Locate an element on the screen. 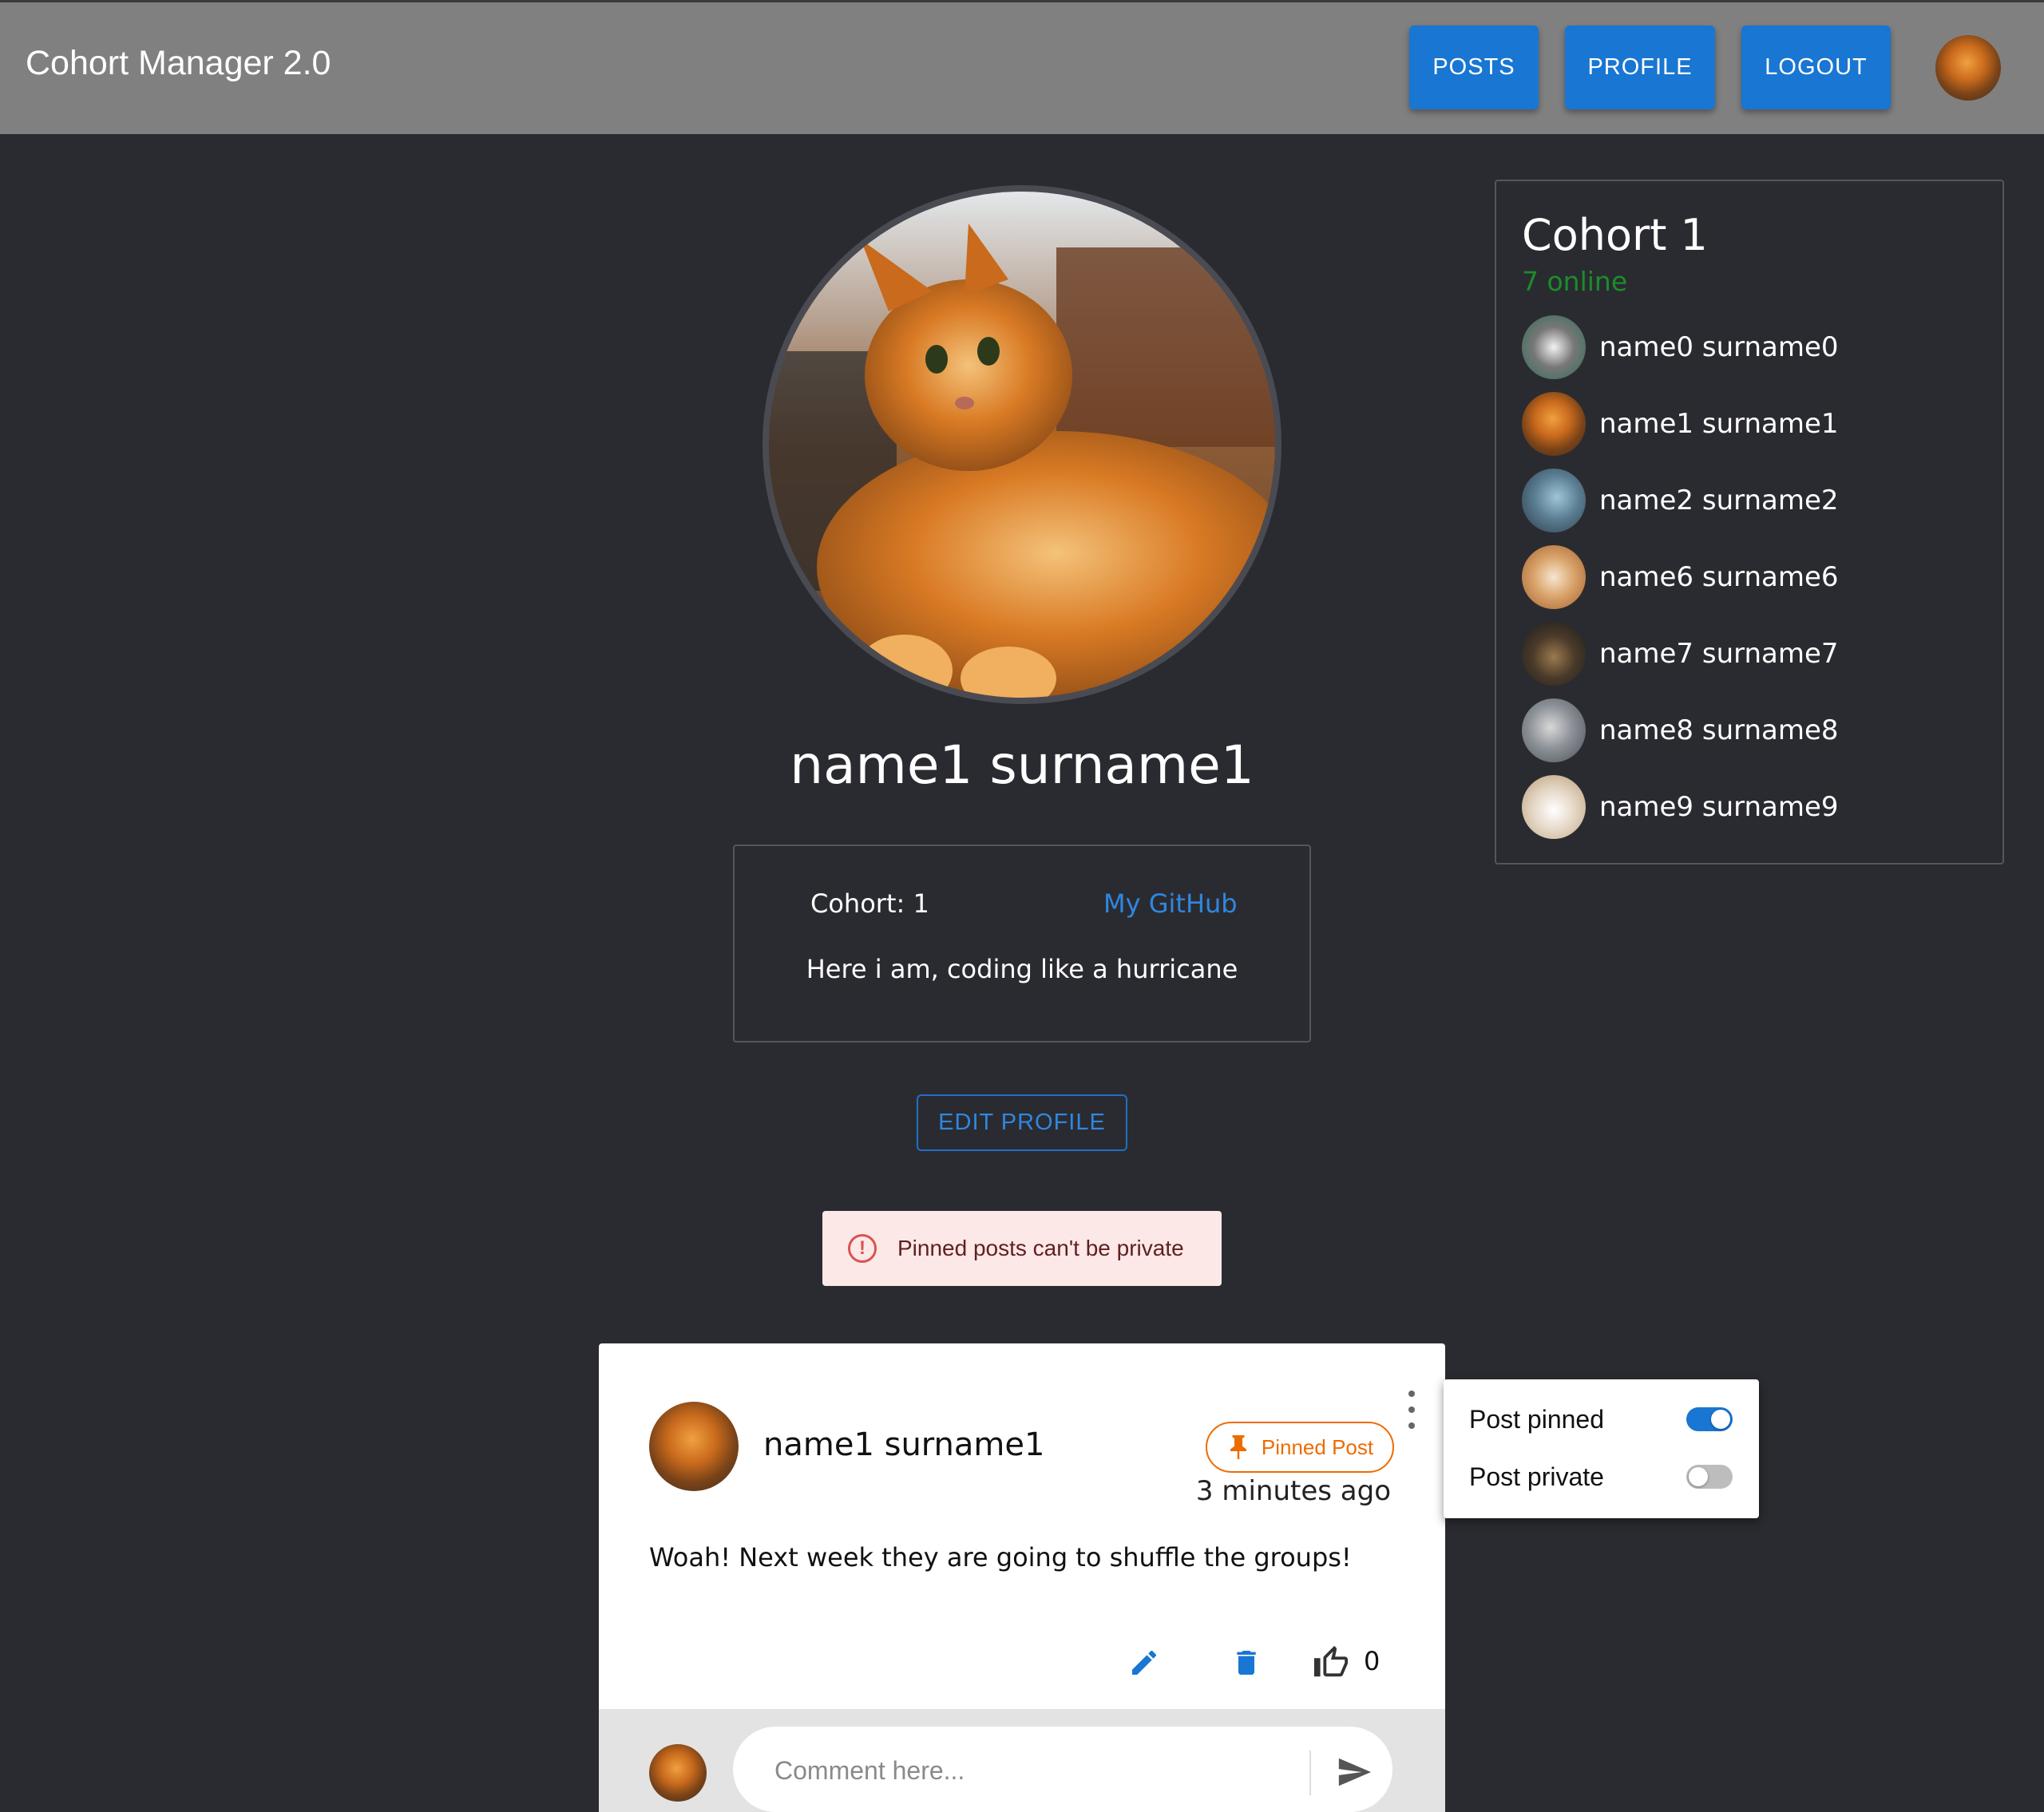 This screenshot has height=1812, width=2044. member-item: name0 surname0 is located at coordinates (1680, 347).